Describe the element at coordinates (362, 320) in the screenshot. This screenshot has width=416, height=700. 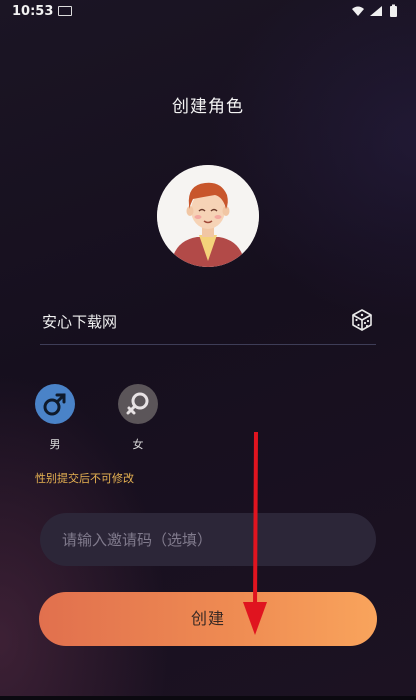
I see `dice-icon` at that location.